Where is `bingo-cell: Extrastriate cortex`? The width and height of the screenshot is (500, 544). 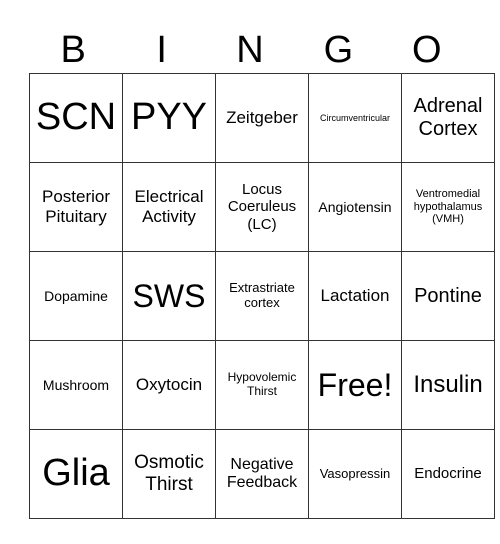
bingo-cell: Extrastriate cortex is located at coordinates (262, 296).